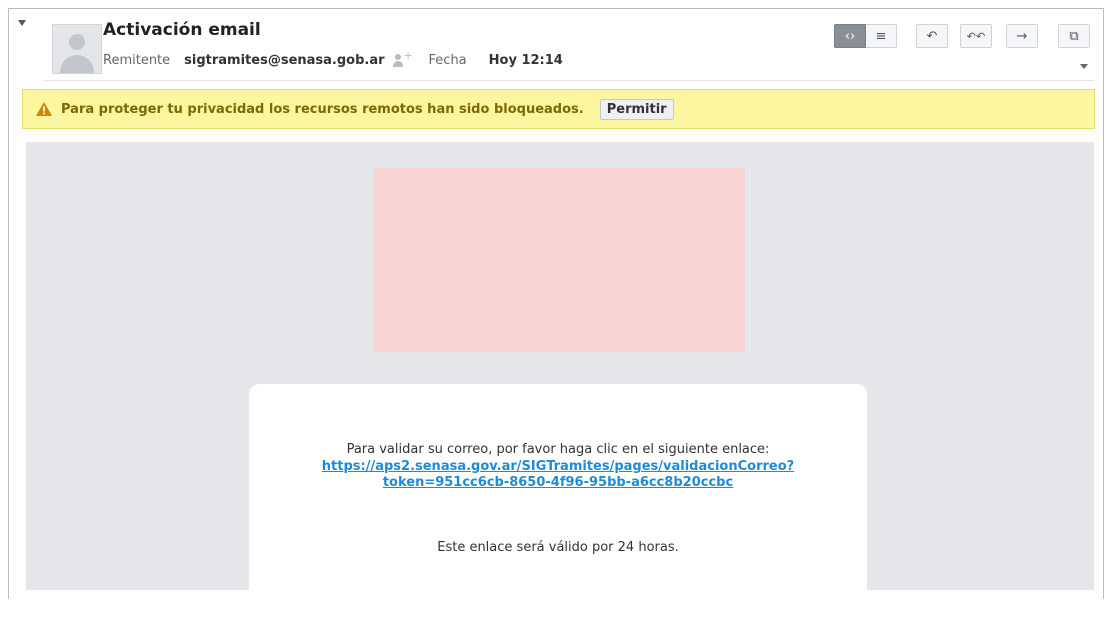  Describe the element at coordinates (22, 23) in the screenshot. I see `collapse-header-icon` at that location.